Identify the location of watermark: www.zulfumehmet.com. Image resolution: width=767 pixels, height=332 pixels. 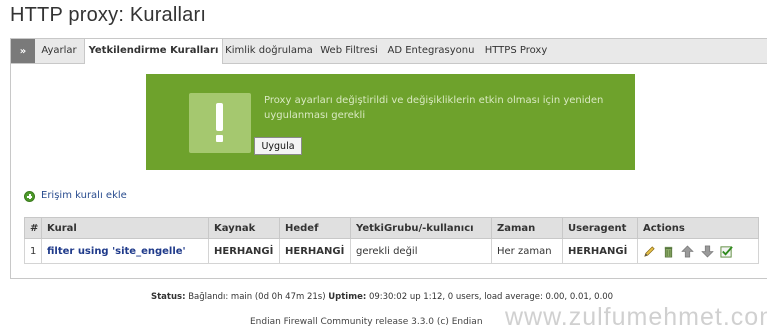
(636, 317).